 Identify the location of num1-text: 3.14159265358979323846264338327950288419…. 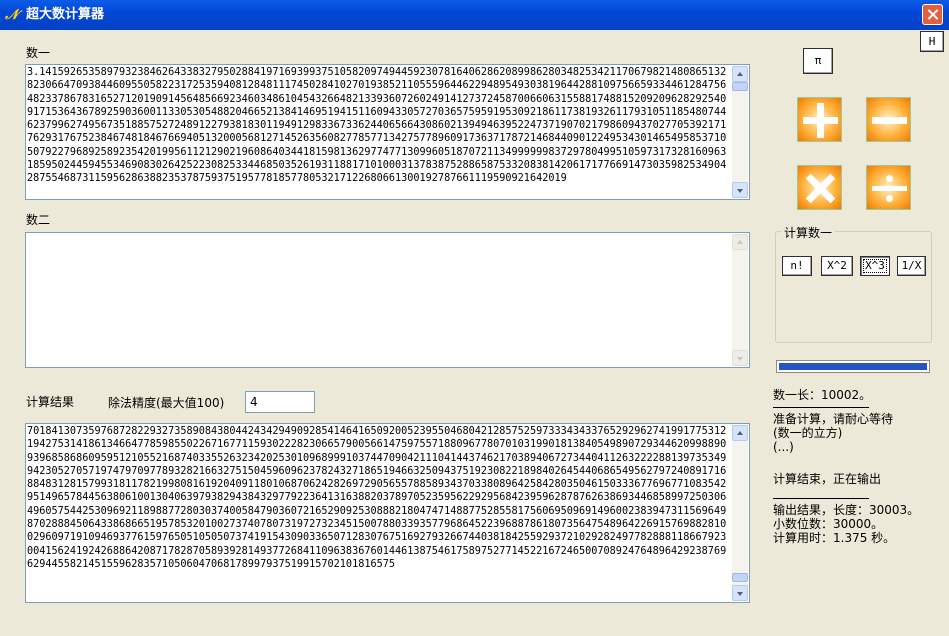
(377, 126).